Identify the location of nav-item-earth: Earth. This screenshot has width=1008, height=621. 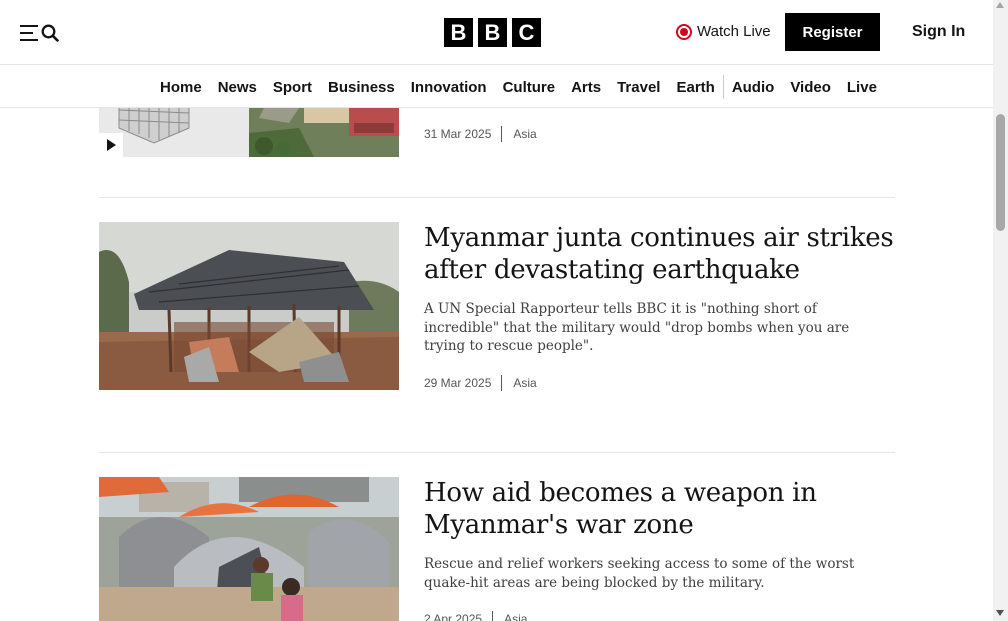
(695, 87).